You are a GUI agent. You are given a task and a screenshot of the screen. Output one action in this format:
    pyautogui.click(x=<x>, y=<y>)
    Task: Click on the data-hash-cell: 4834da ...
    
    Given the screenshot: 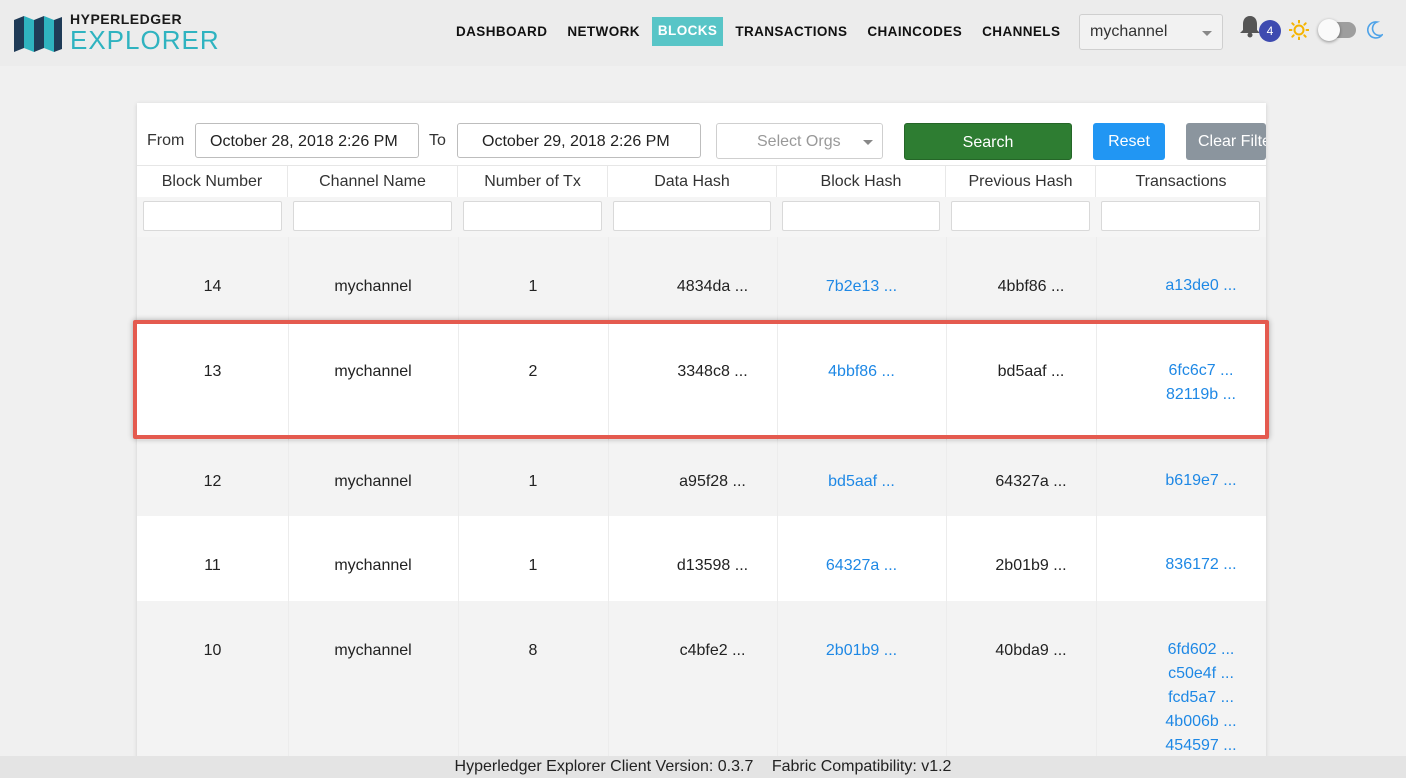 What is the action you would take?
    pyautogui.click(x=712, y=286)
    